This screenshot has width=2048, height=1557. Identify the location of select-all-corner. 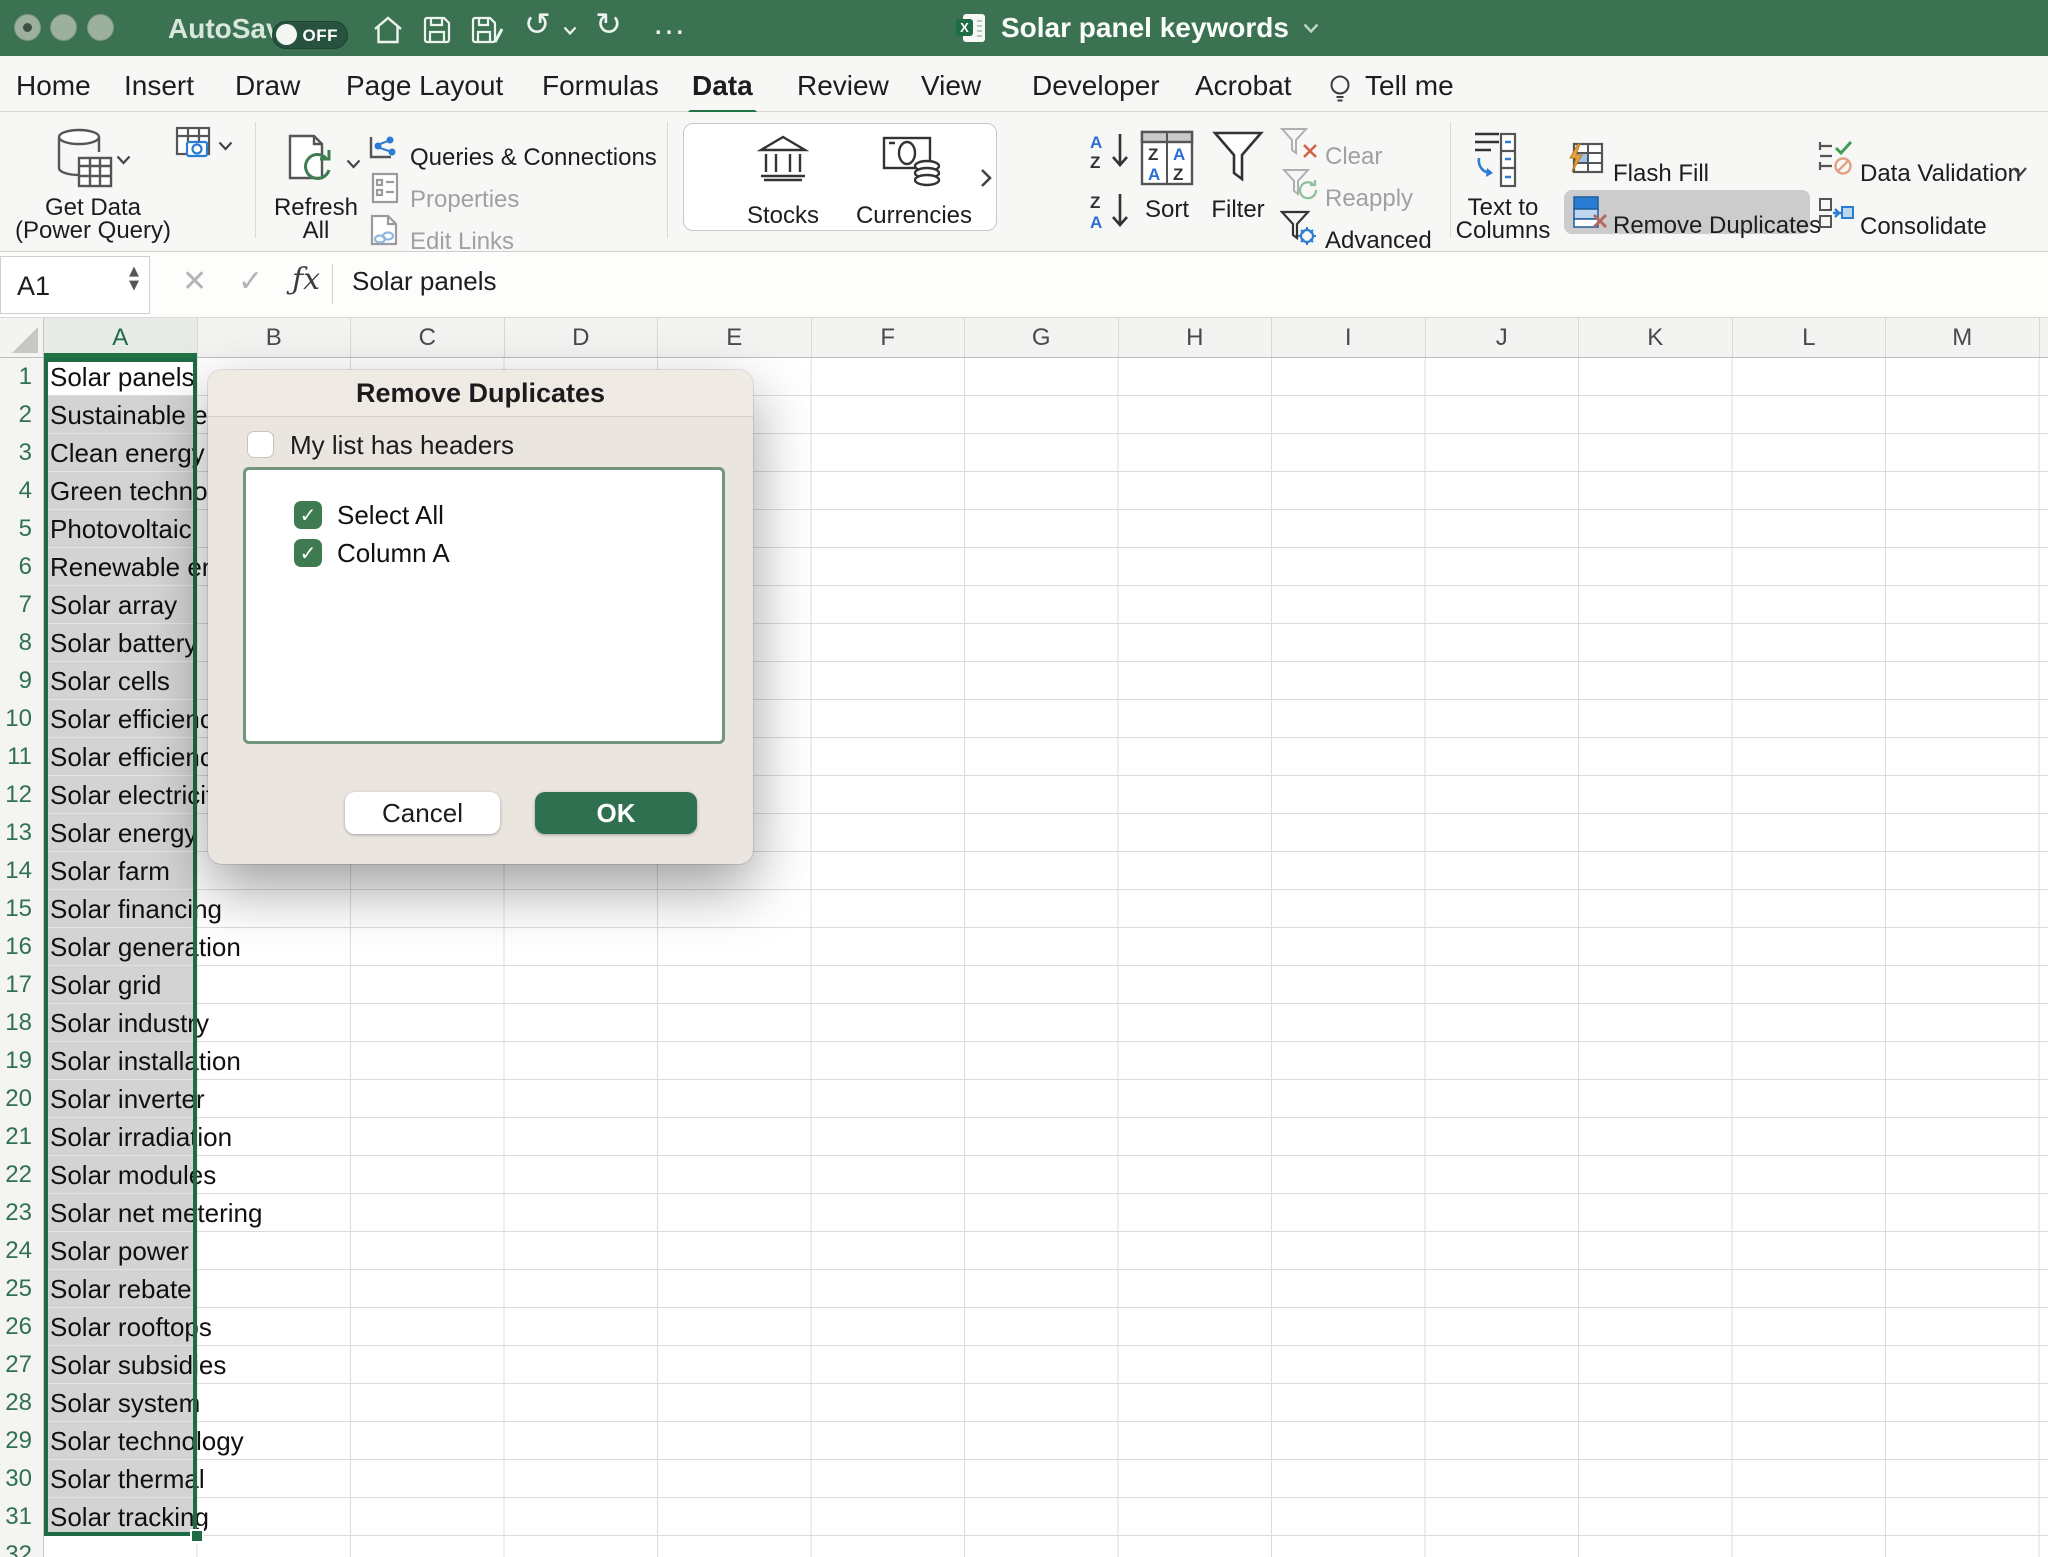
(22, 337).